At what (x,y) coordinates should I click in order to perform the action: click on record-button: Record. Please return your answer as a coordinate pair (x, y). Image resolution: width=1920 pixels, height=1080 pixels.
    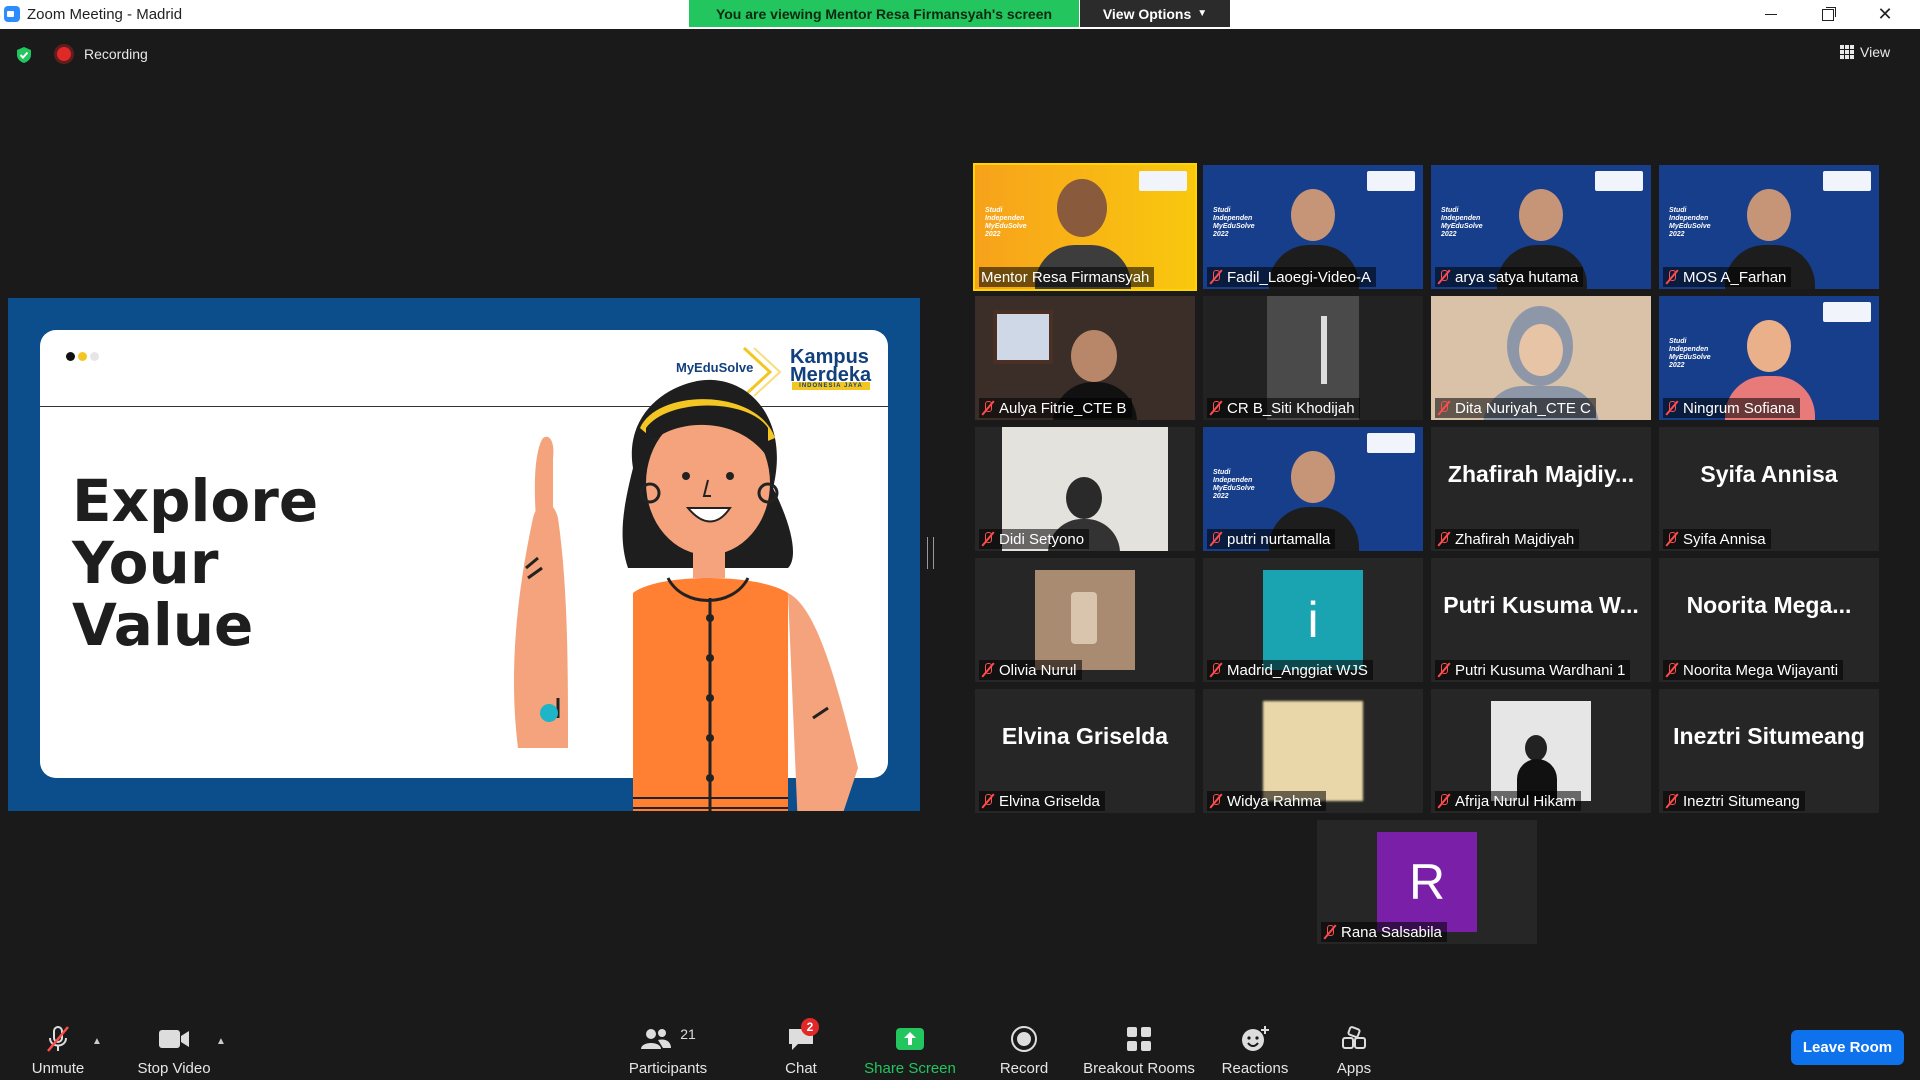
    Looking at the image, I should click on (1024, 1044).